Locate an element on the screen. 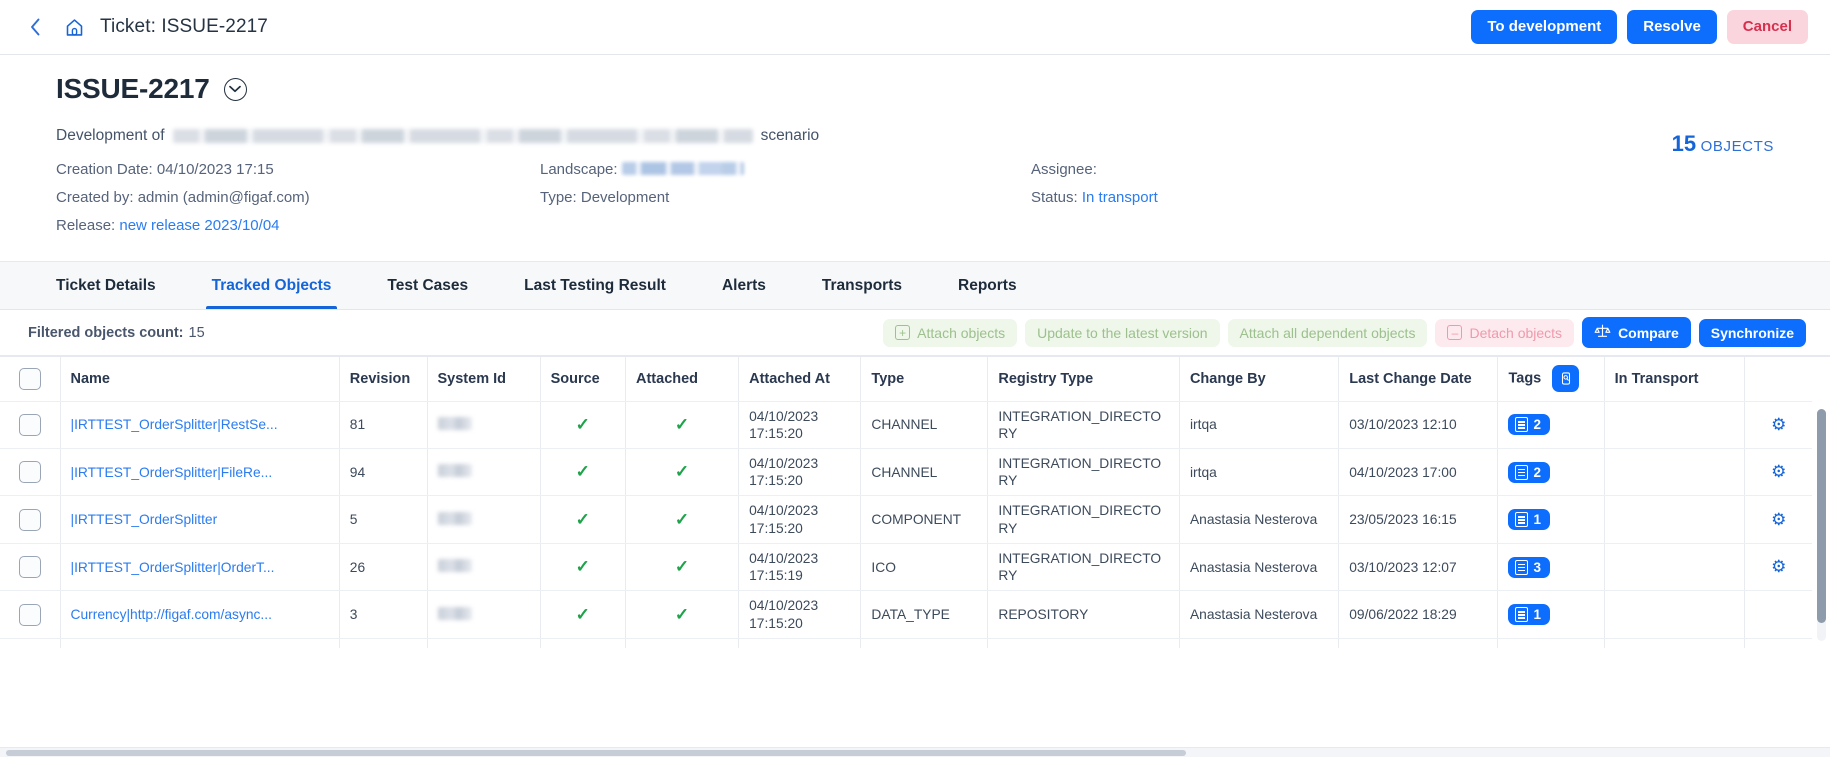 The image size is (1830, 757). resolve-button: Resolve is located at coordinates (1672, 27).